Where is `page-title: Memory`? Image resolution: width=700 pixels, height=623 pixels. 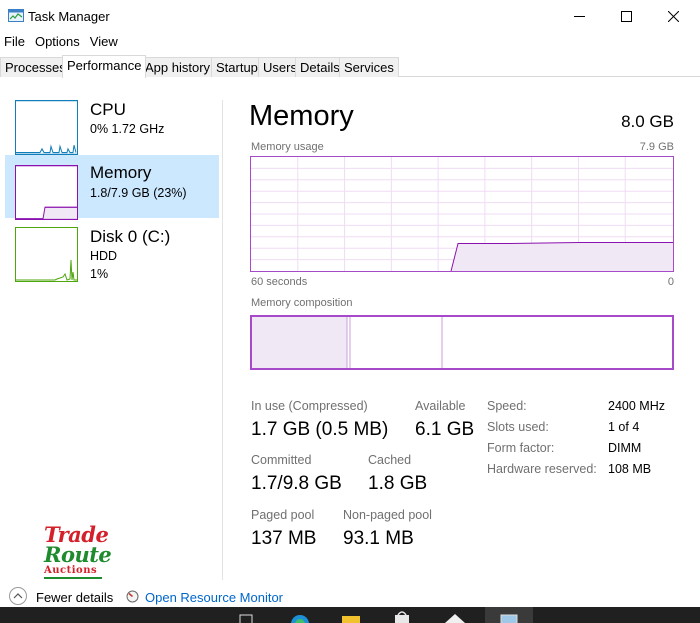 page-title: Memory is located at coordinates (301, 116).